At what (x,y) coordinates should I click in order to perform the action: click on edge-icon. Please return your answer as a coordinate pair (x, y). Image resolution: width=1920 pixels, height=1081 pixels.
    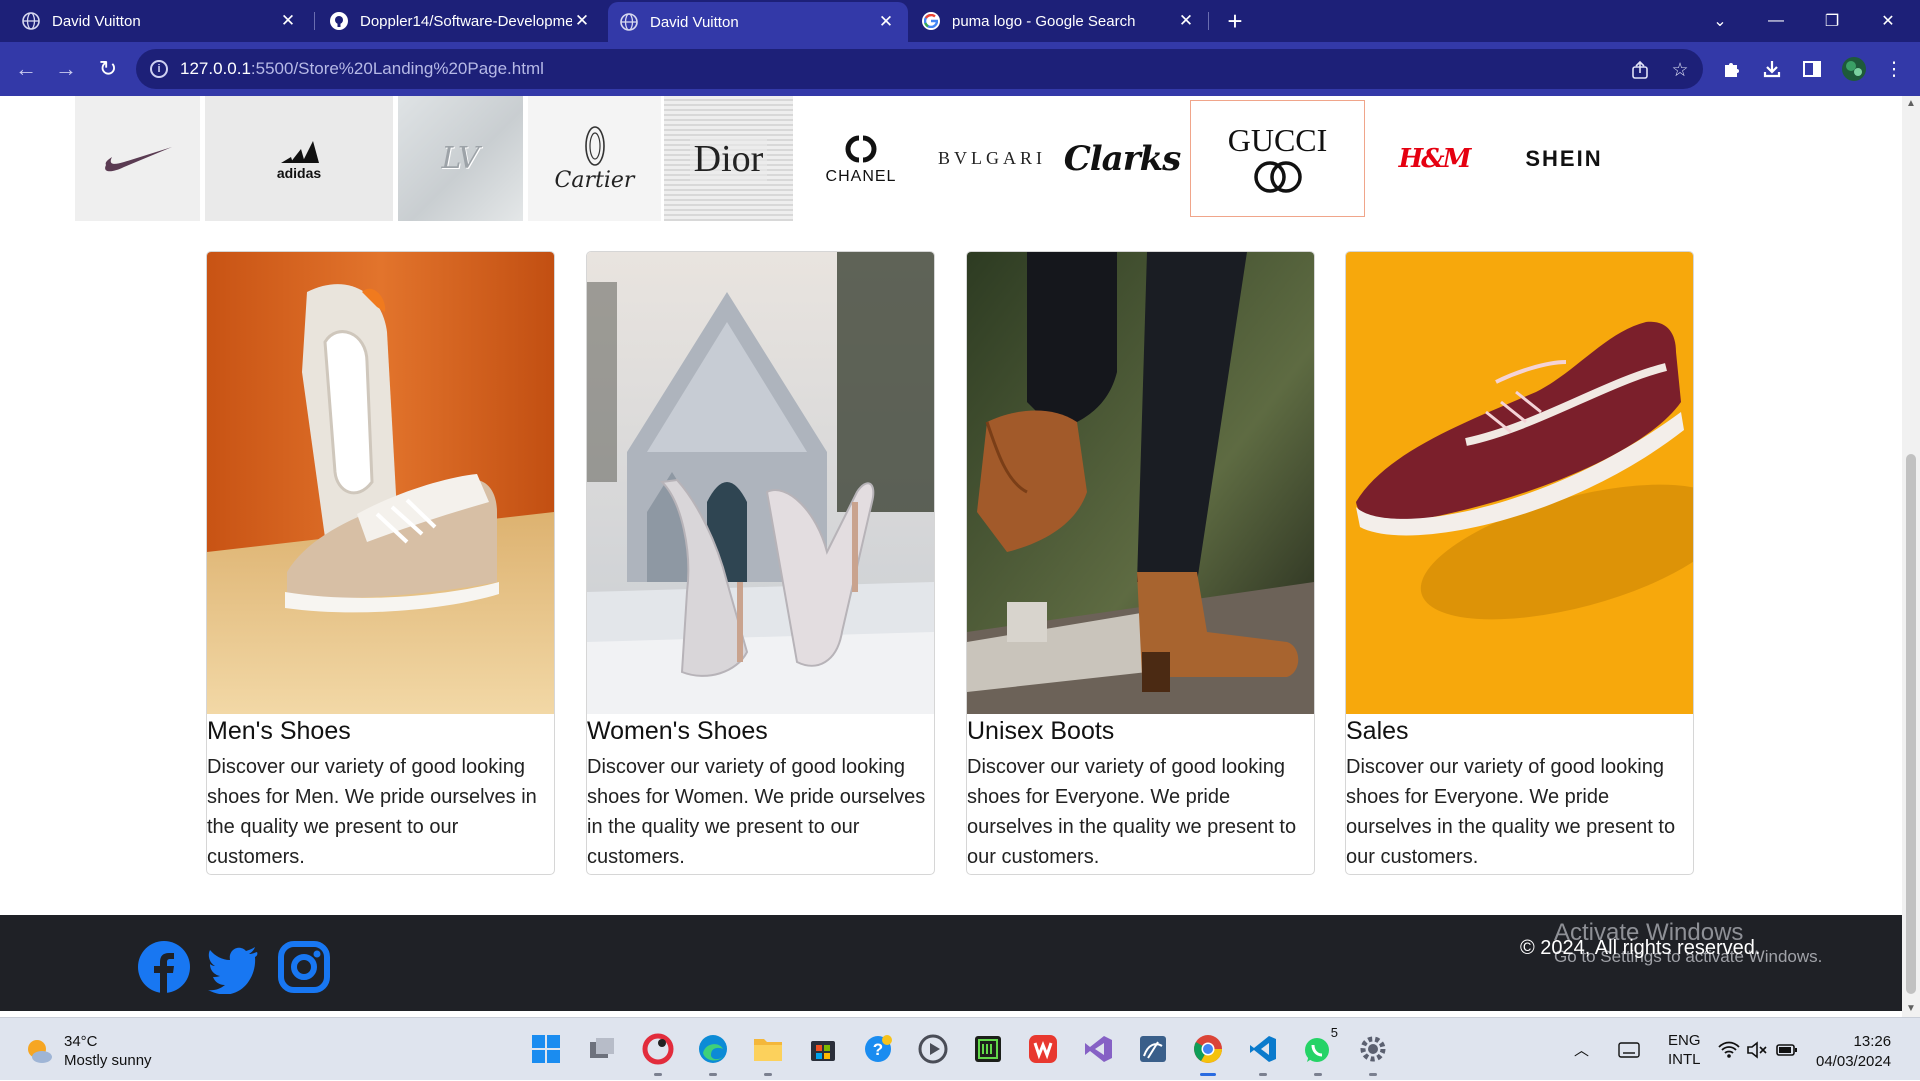
    Looking at the image, I should click on (713, 1053).